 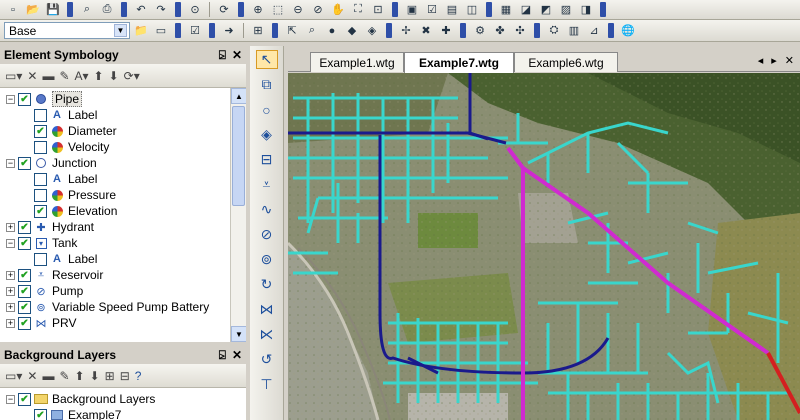 I want to click on expand-all-icon: ⊞, so click(x=110, y=376).